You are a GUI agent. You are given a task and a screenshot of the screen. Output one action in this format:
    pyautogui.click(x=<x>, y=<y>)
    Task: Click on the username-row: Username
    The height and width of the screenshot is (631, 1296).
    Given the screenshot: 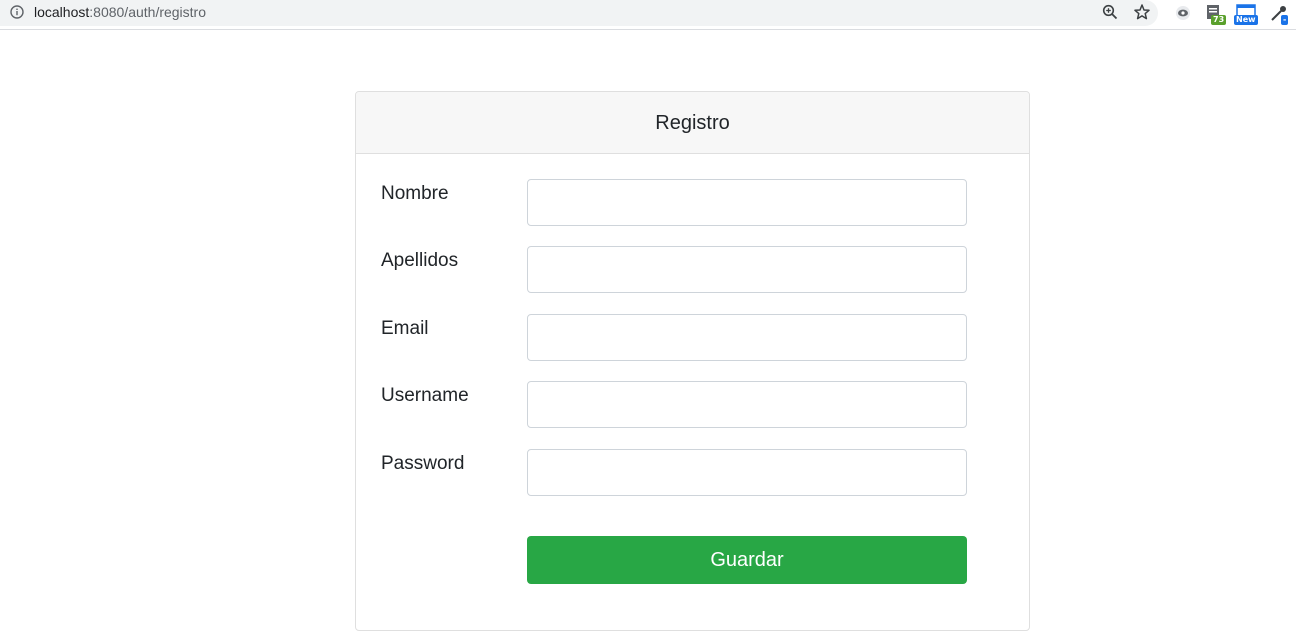 What is the action you would take?
    pyautogui.click(x=692, y=405)
    